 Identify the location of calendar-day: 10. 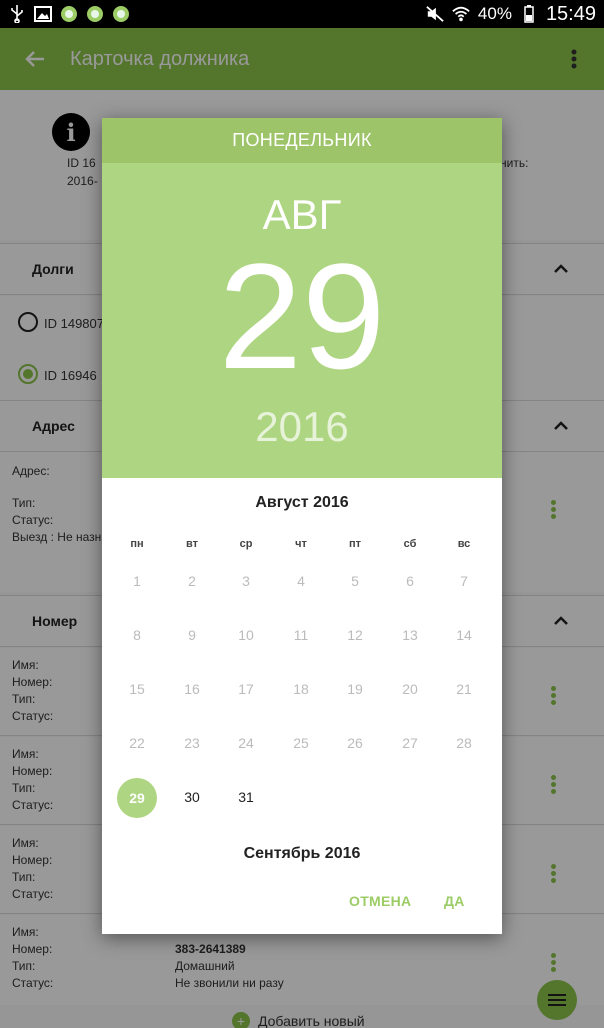
(246, 635).